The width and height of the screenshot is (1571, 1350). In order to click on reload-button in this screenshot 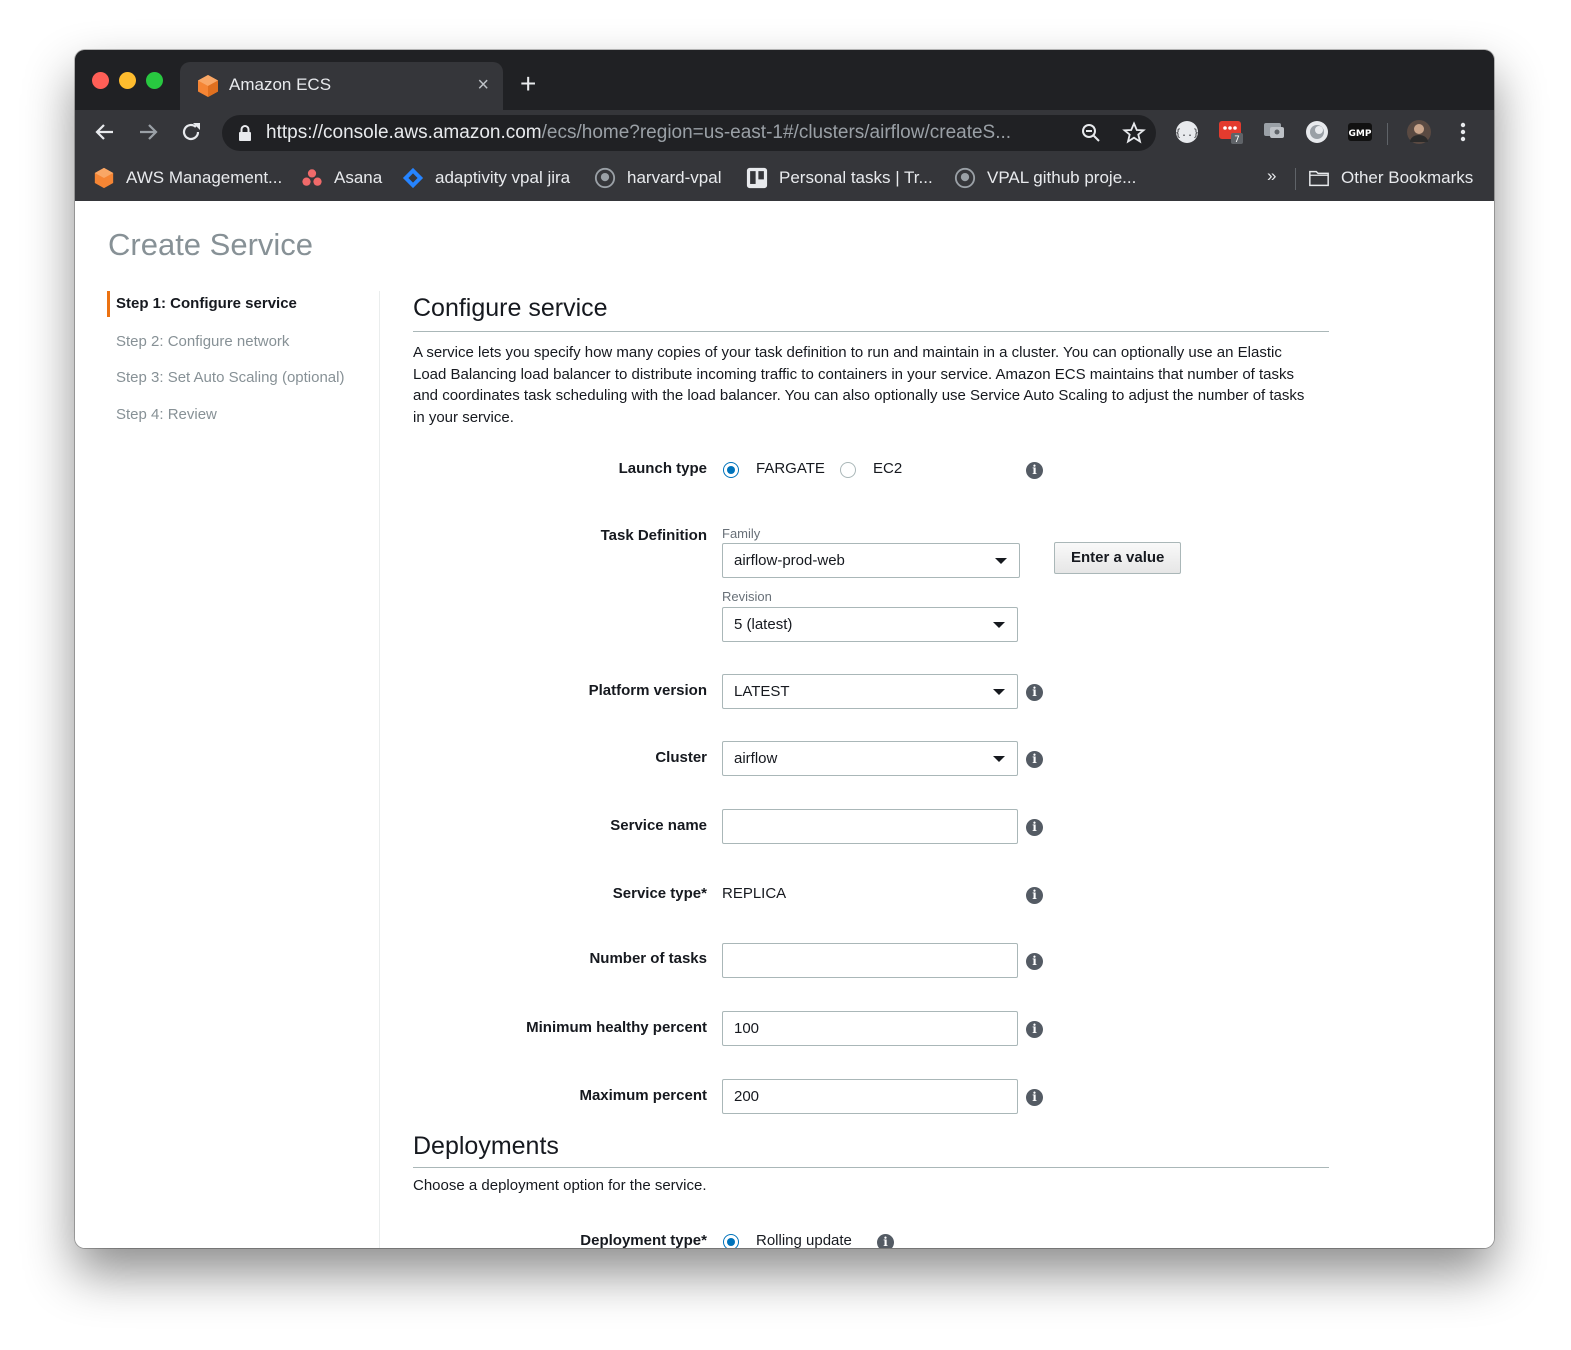, I will do `click(191, 133)`.